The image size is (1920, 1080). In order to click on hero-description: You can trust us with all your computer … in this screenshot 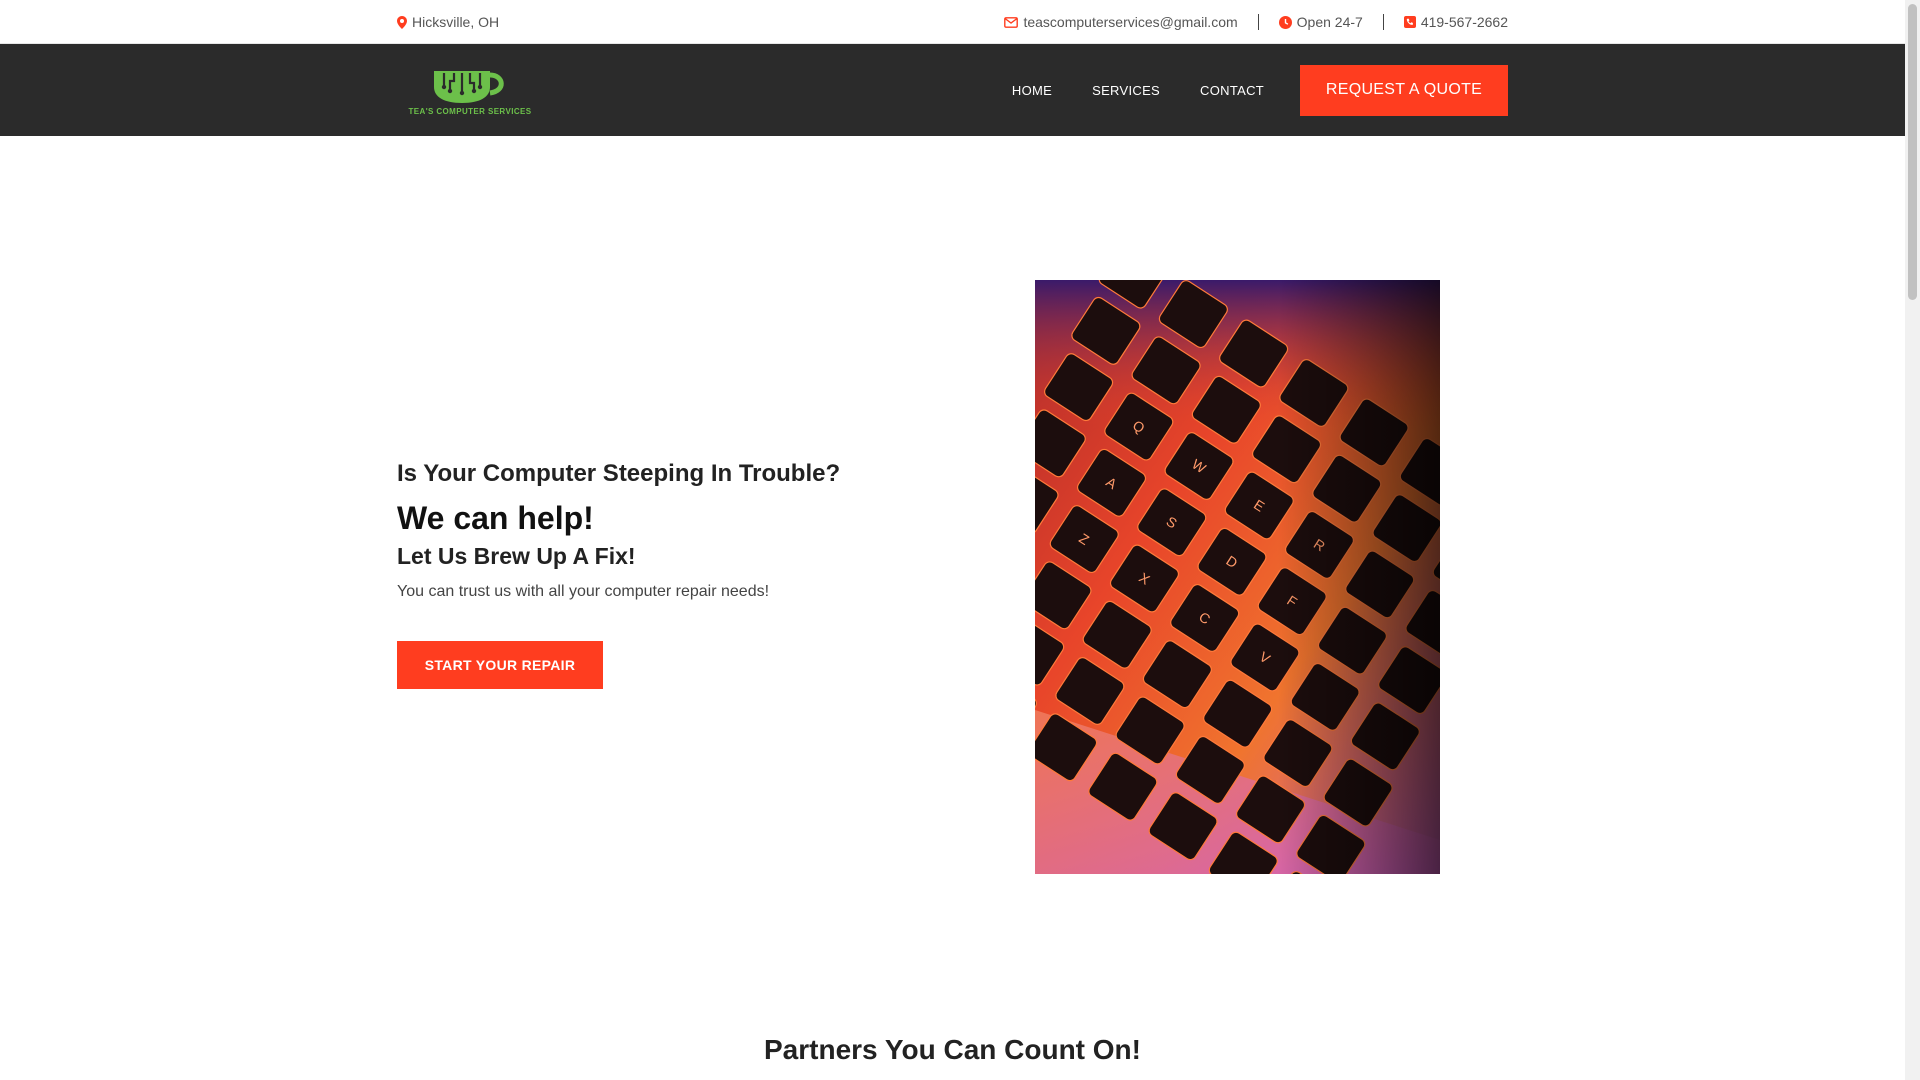, I will do `click(583, 591)`.